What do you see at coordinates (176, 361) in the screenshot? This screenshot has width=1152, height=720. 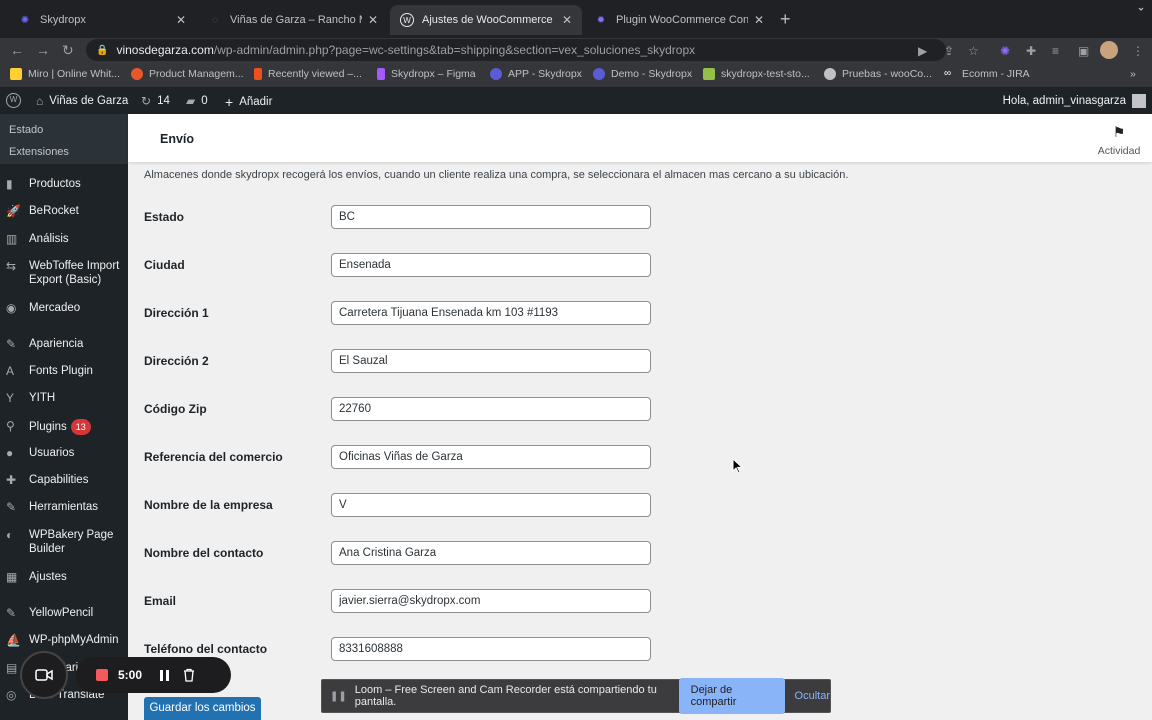 I see `field-label-direccion-2: Dirección 2` at bounding box center [176, 361].